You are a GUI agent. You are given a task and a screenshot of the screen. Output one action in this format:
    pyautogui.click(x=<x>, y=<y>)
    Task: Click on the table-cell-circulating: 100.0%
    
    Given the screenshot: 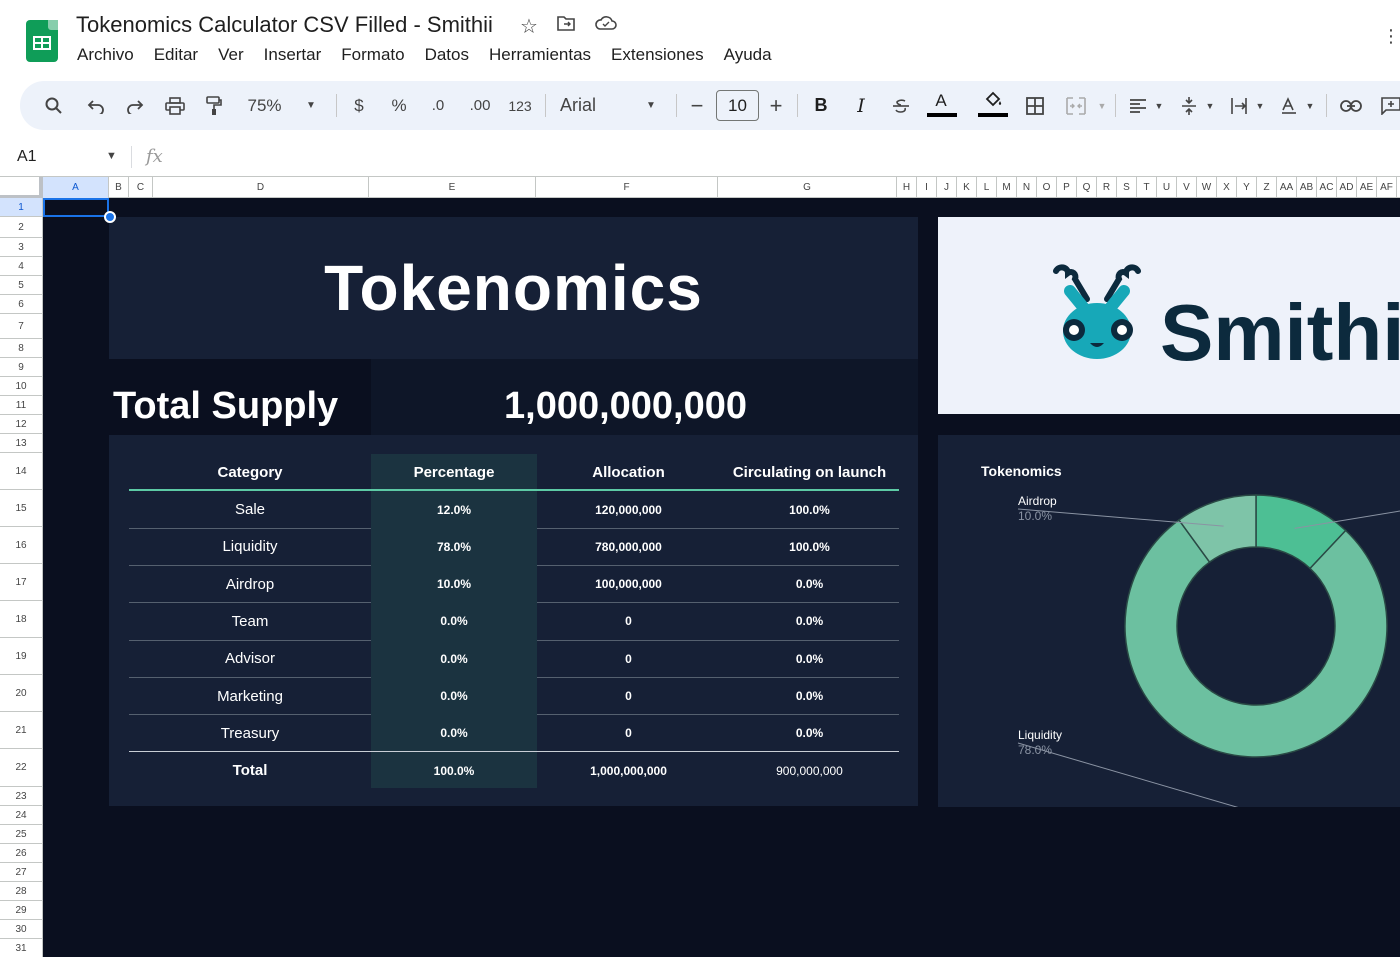 What is the action you would take?
    pyautogui.click(x=809, y=509)
    